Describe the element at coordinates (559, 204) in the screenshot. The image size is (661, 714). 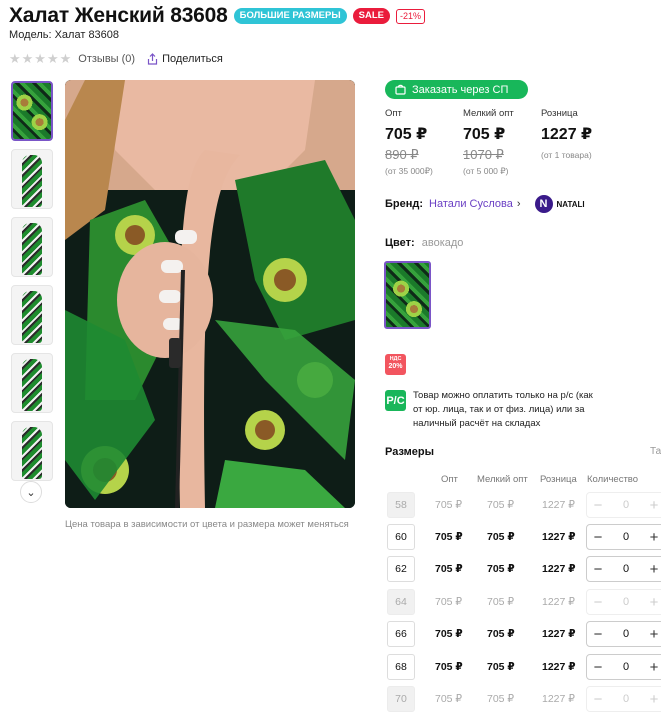
I see `brand-logo: N NATALI` at that location.